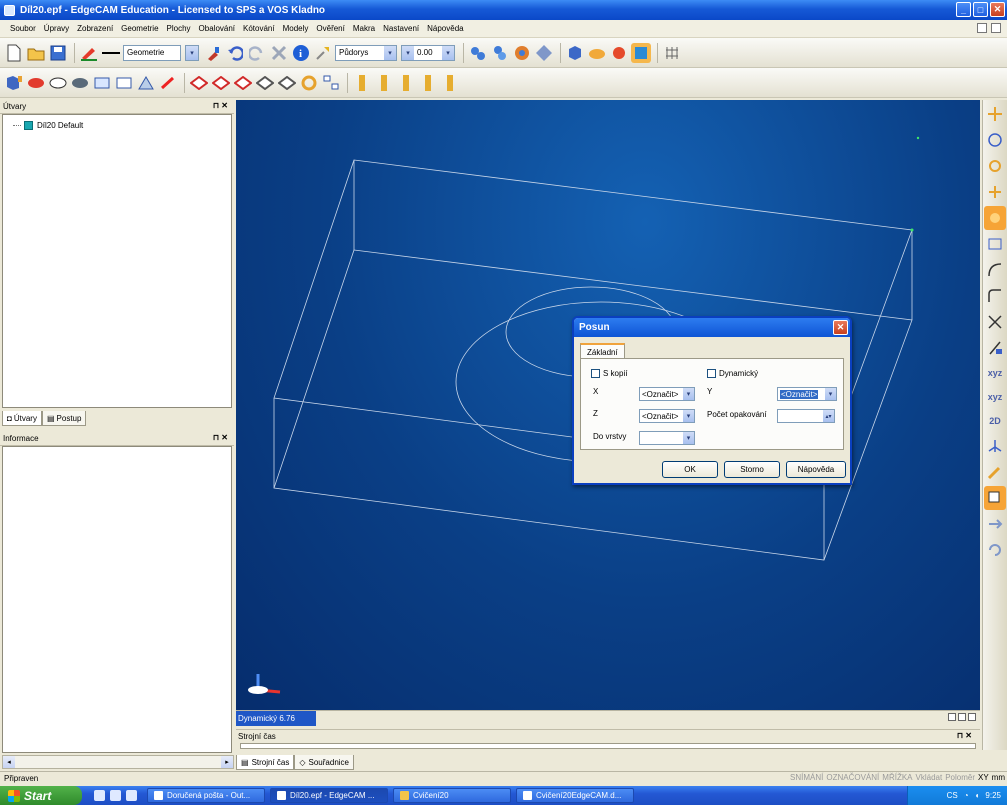 Image resolution: width=1007 pixels, height=805 pixels. I want to click on indicator-mrizka: MŘÍŽKA, so click(897, 777).